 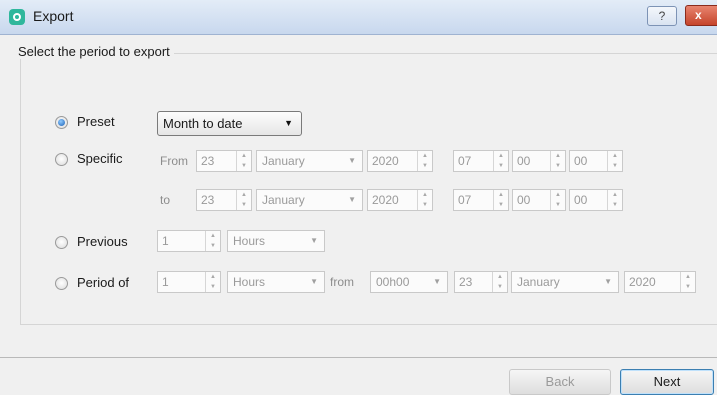 I want to click on preset-radio, so click(x=61, y=122).